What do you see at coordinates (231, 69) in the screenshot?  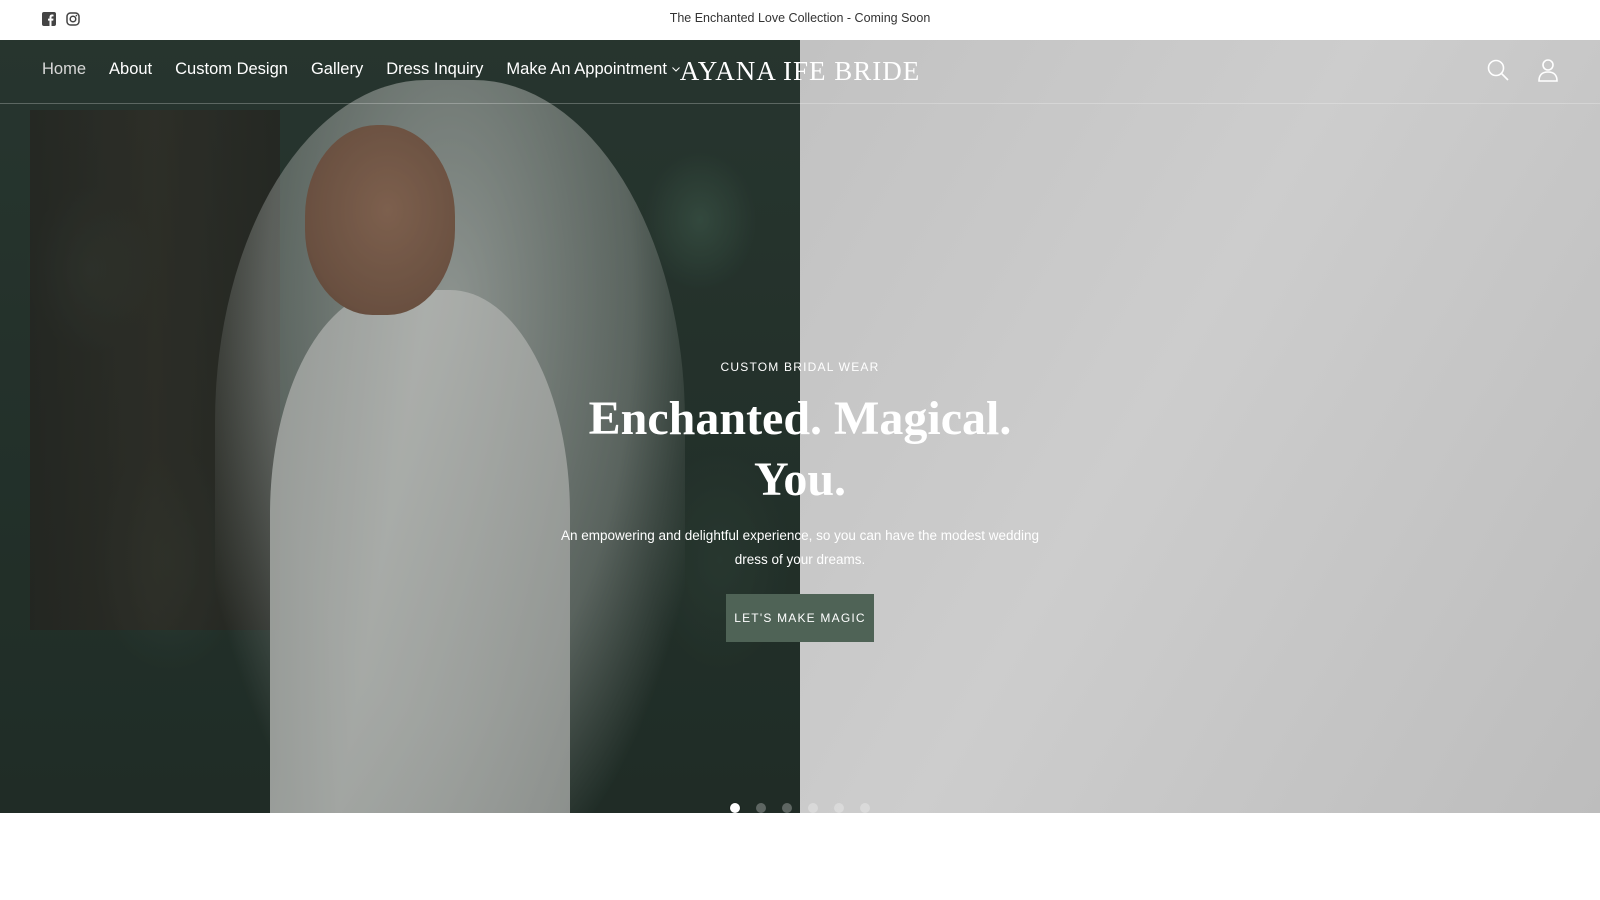 I see `nav-item-custom-design: Custom Design` at bounding box center [231, 69].